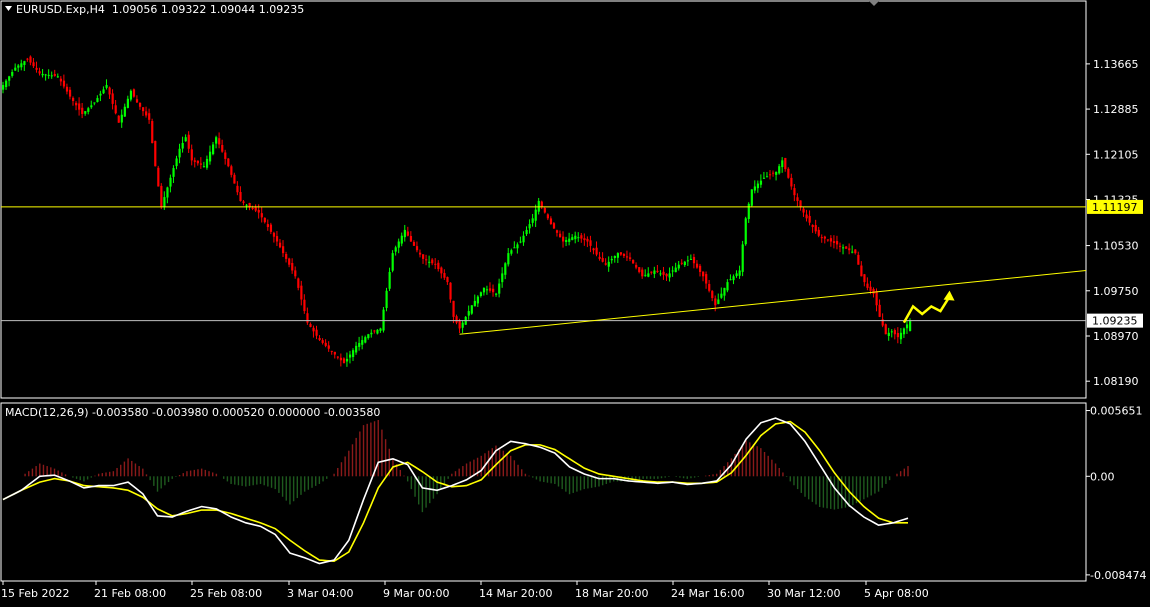 The width and height of the screenshot is (1150, 607). Describe the element at coordinates (1115, 207) in the screenshot. I see `resistance-price-label: 1.11197` at that location.